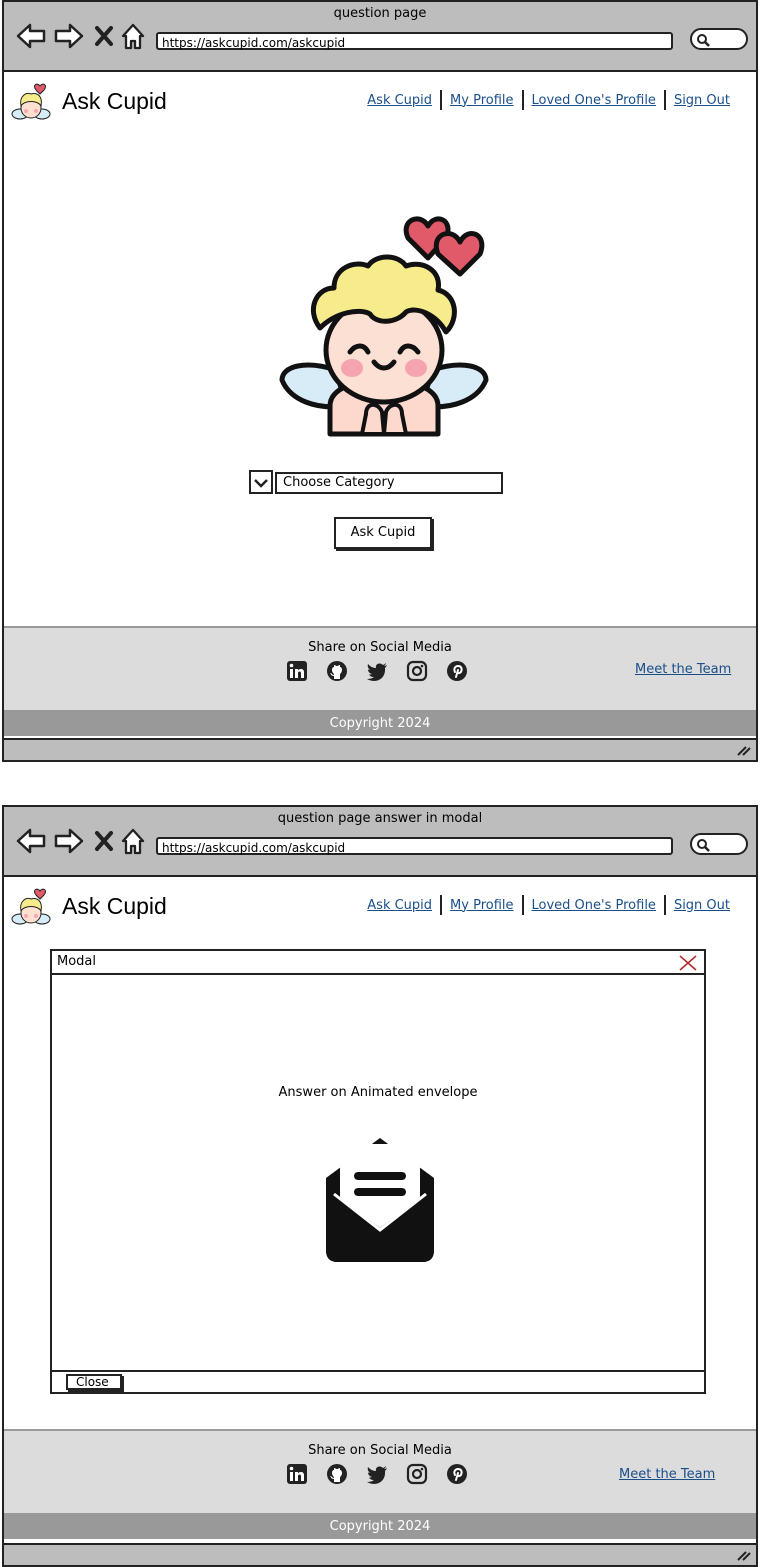 The height and width of the screenshot is (1567, 761). I want to click on window-title: question page, so click(380, 13).